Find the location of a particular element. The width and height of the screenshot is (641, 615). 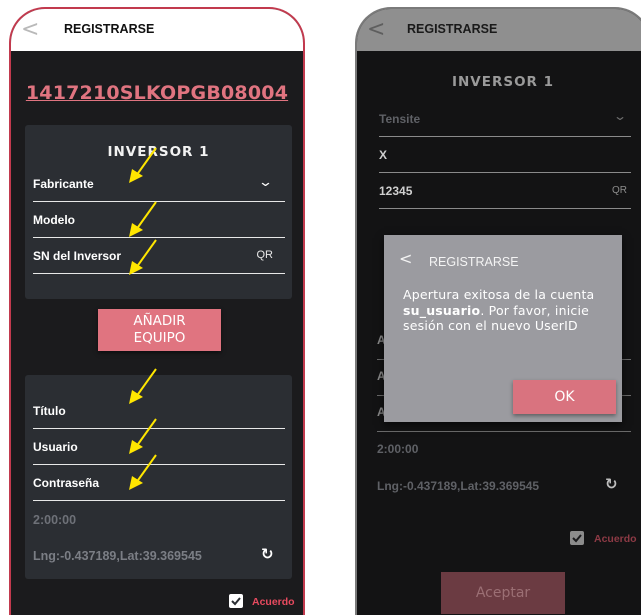

inverter-title: INVERSOR 1 is located at coordinates (503, 82).